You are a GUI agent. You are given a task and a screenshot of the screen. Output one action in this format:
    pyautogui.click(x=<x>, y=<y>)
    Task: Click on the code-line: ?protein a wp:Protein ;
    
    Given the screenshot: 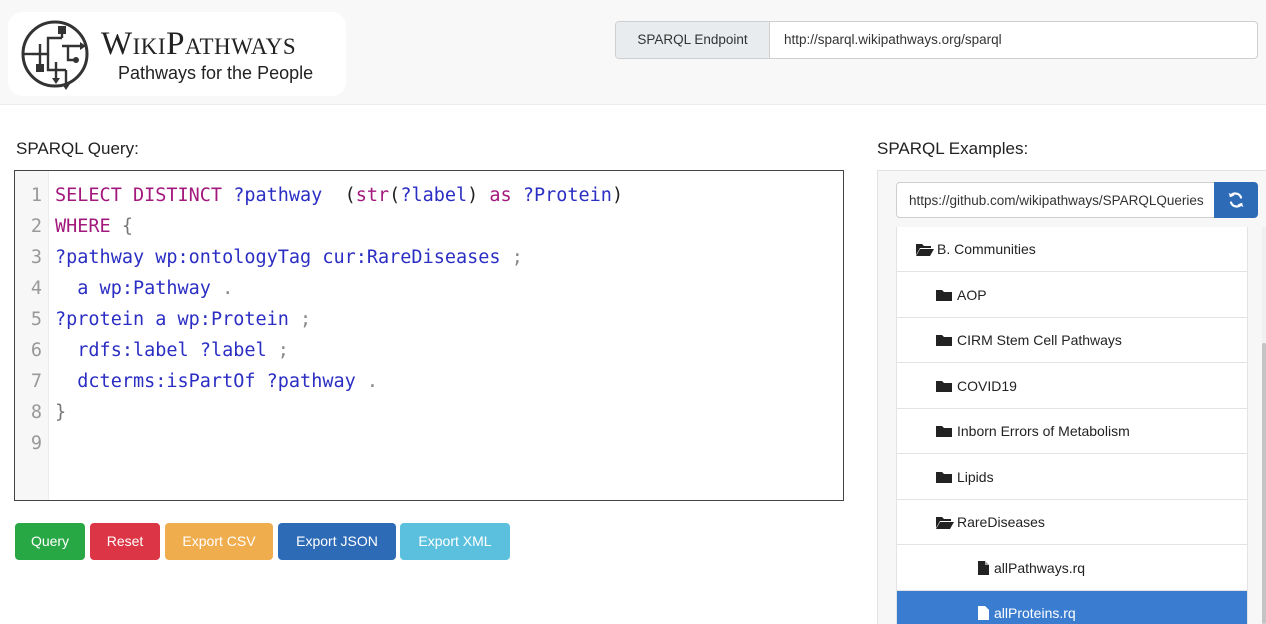 What is the action you would take?
    pyautogui.click(x=183, y=319)
    